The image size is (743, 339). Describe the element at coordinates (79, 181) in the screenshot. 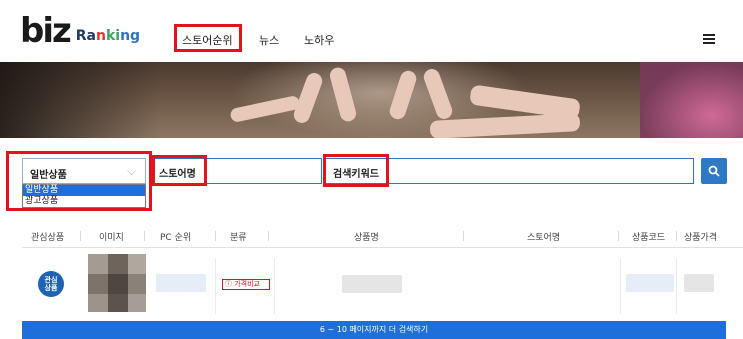

I see `highlight-box-select` at that location.